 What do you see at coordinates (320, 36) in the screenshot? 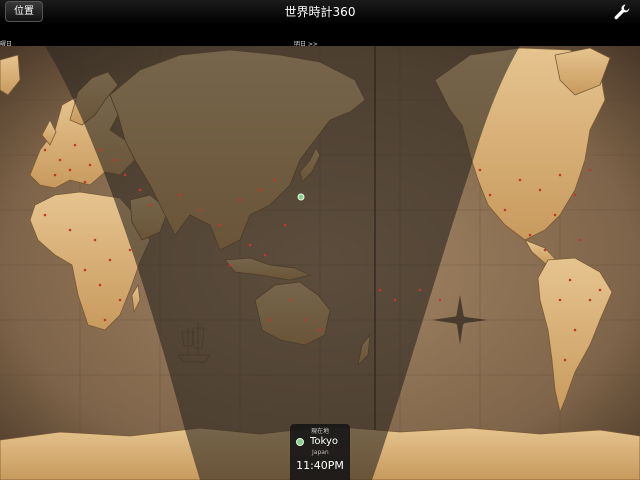
I see `date-line-strip: 曜日 明日 >>` at bounding box center [320, 36].